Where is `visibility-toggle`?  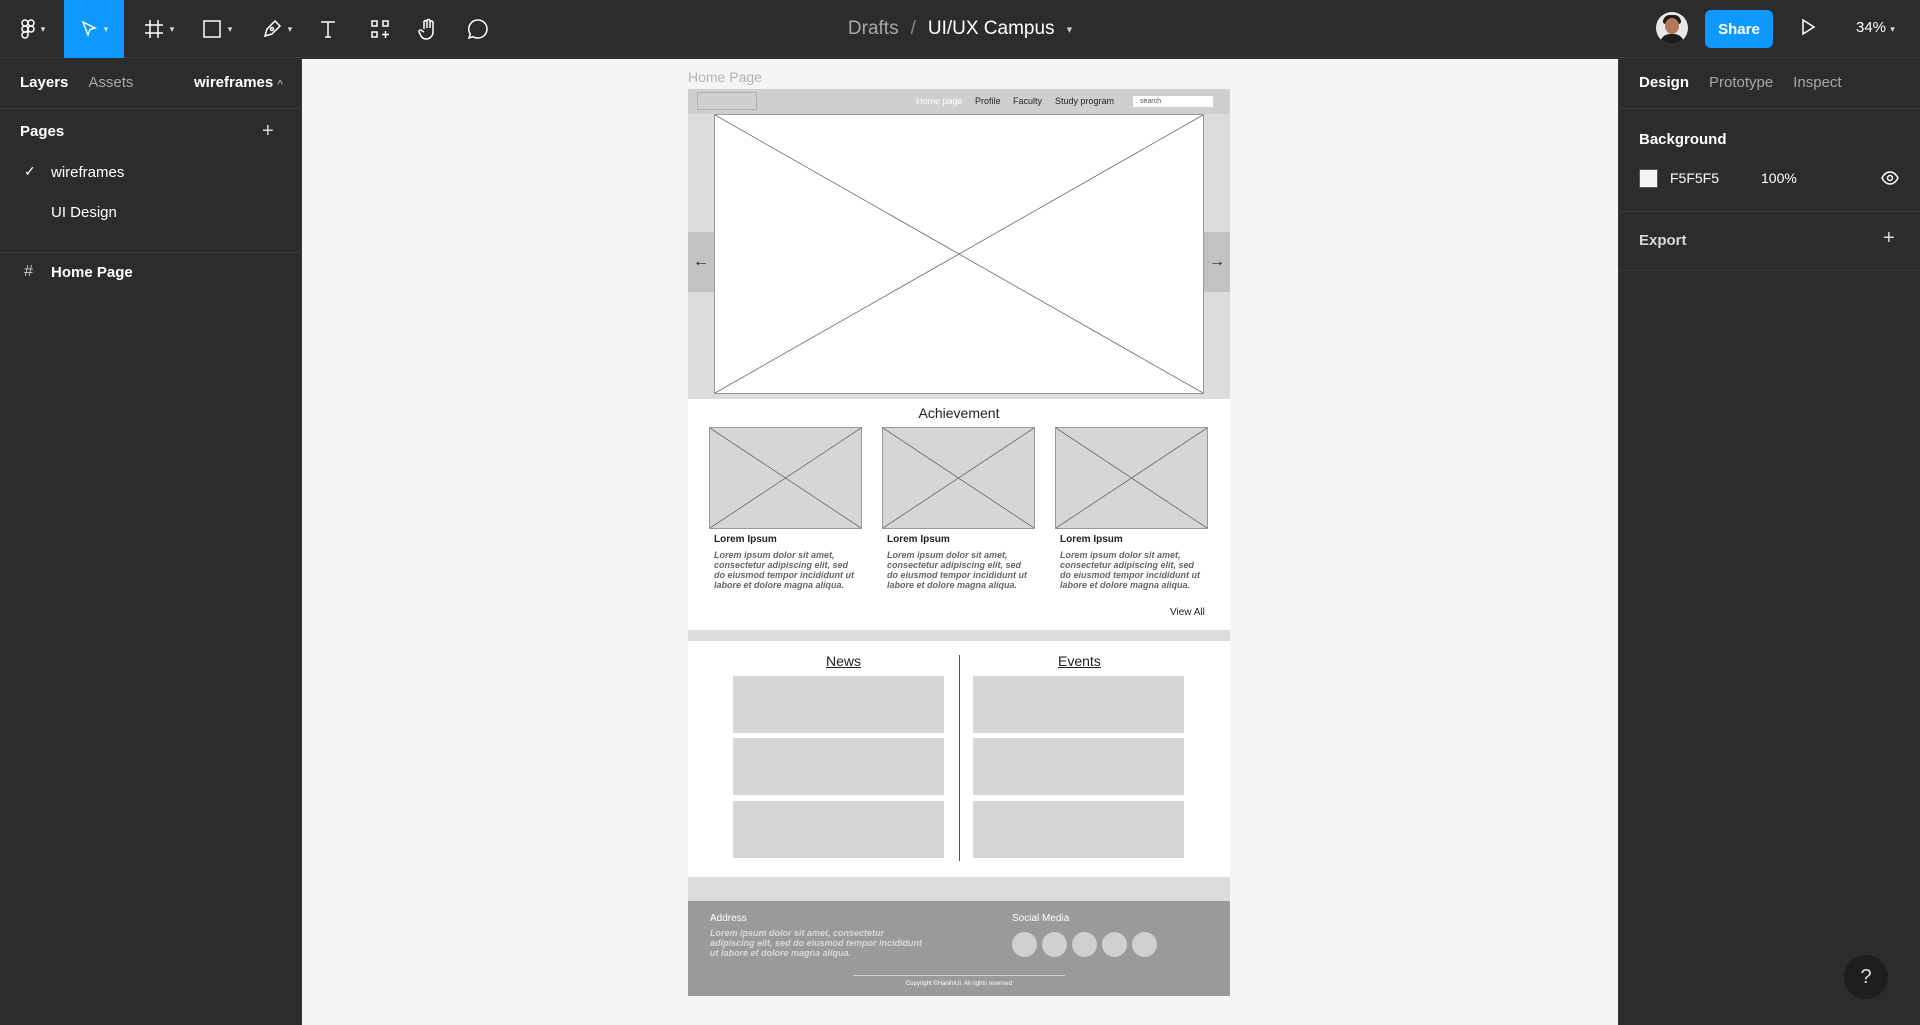 visibility-toggle is located at coordinates (1890, 180).